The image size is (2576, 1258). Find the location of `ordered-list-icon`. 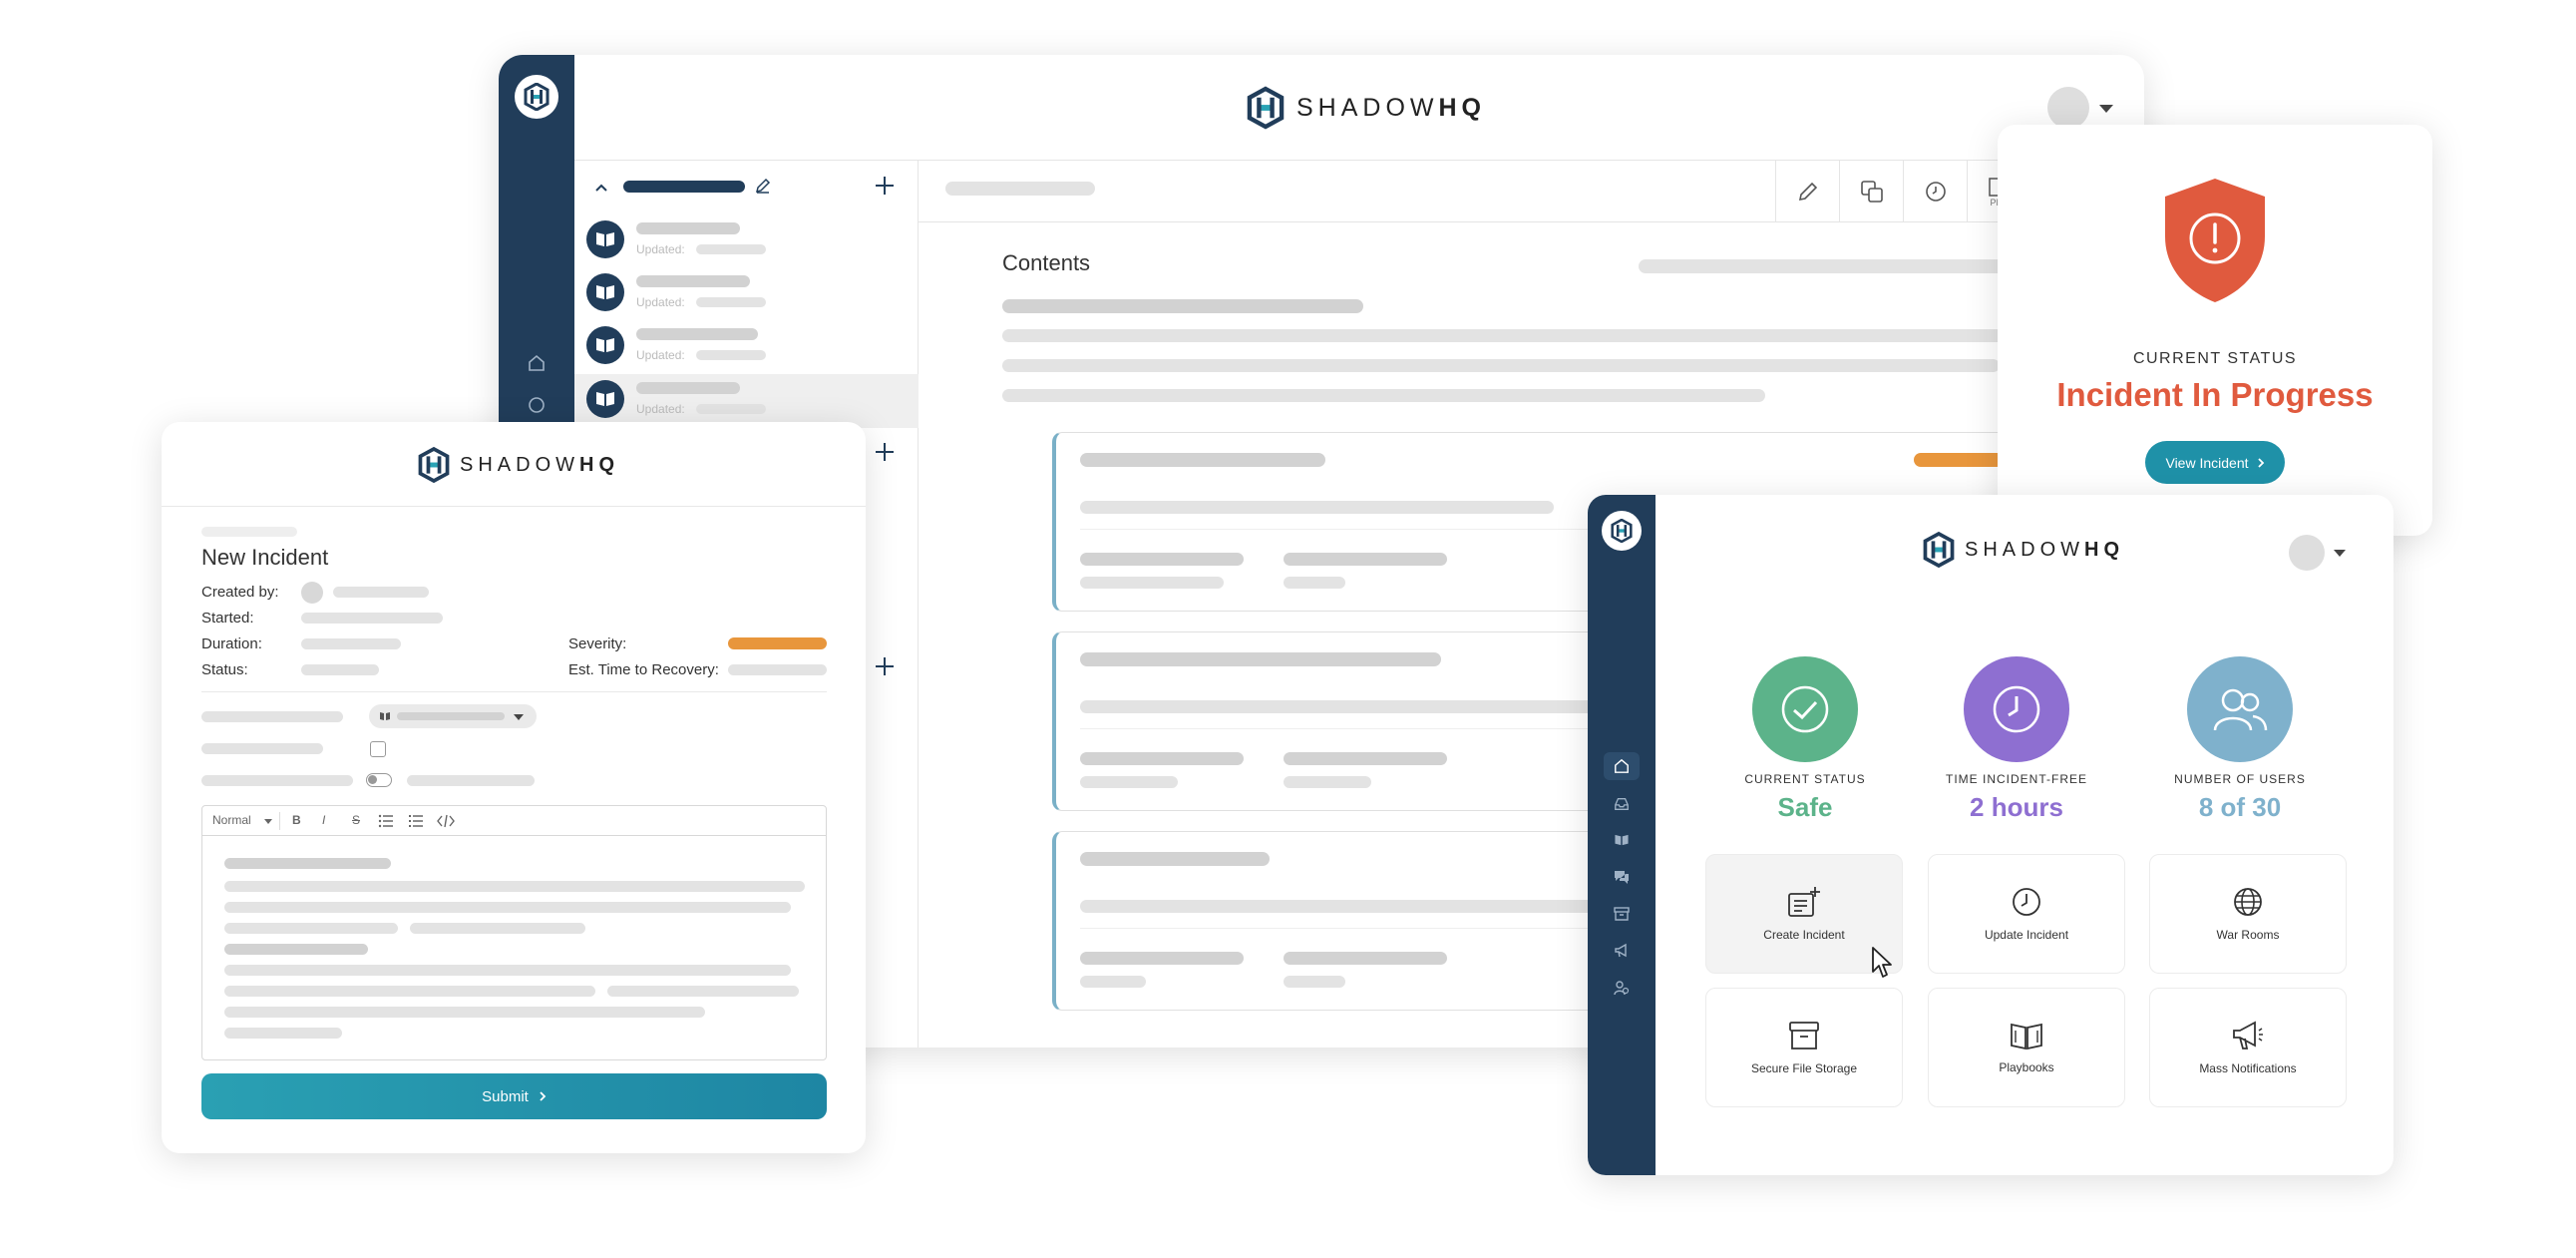

ordered-list-icon is located at coordinates (386, 821).